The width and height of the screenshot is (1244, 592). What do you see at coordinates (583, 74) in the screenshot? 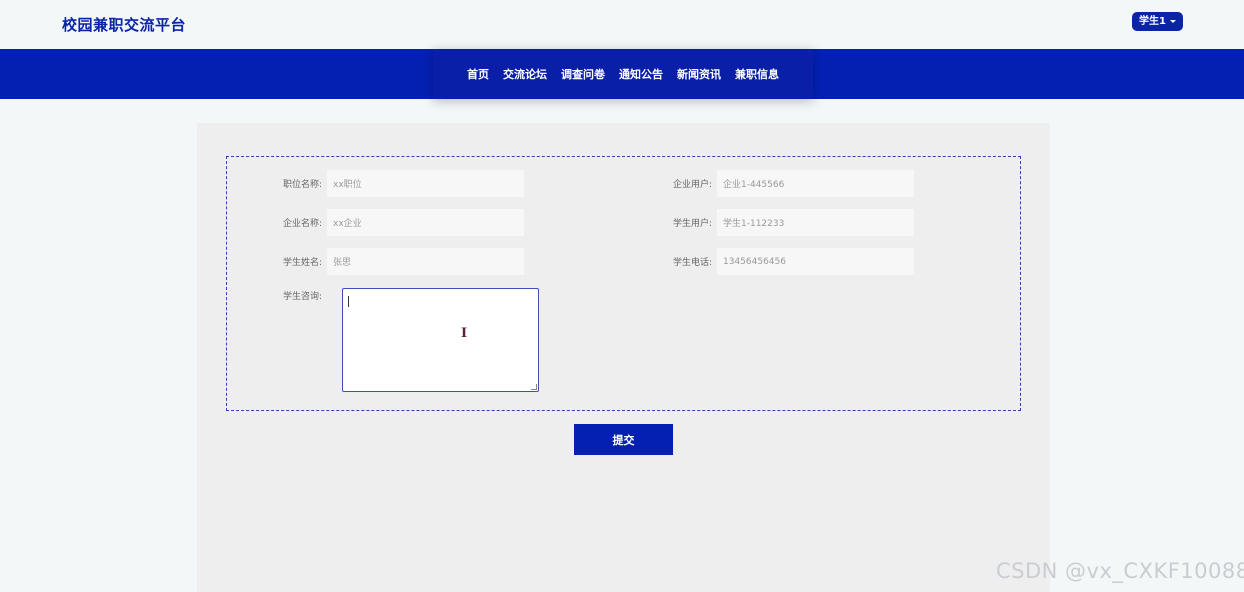
I see `nav-item-survey: 调查问卷` at bounding box center [583, 74].